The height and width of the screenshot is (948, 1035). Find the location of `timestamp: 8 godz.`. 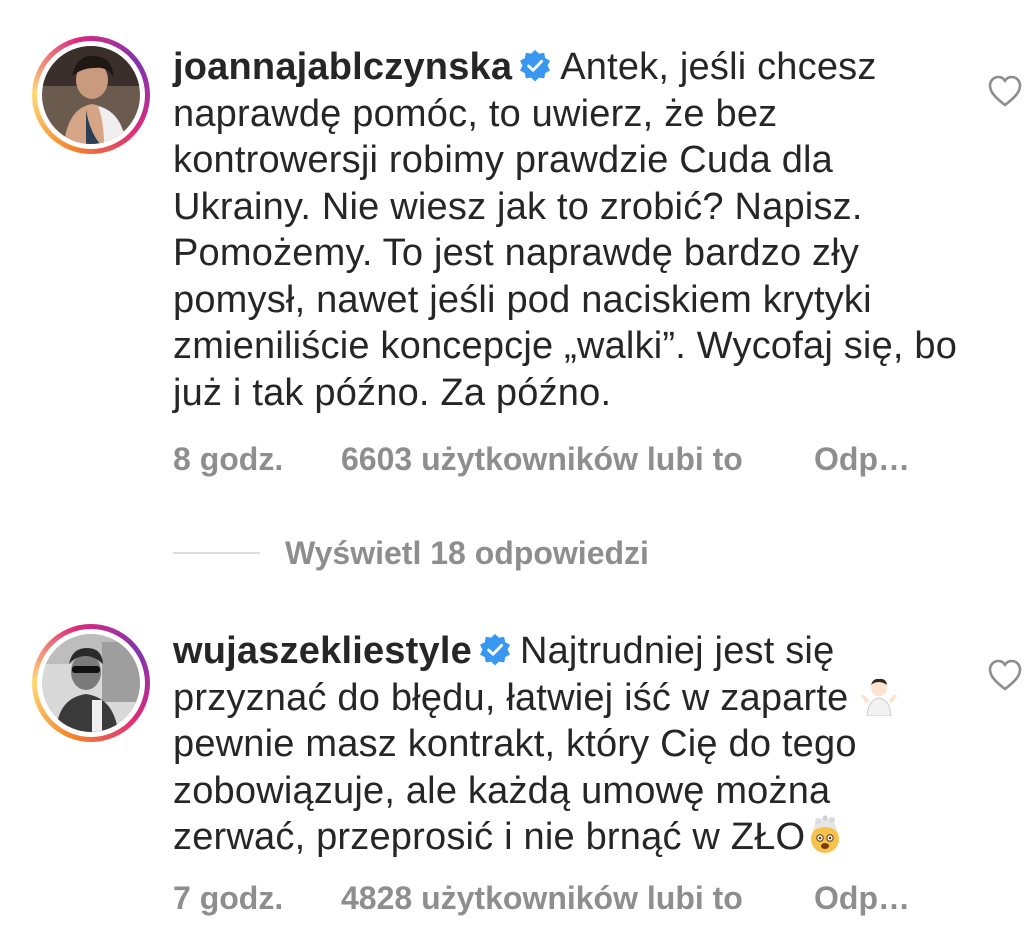

timestamp: 8 godz. is located at coordinates (228, 459).